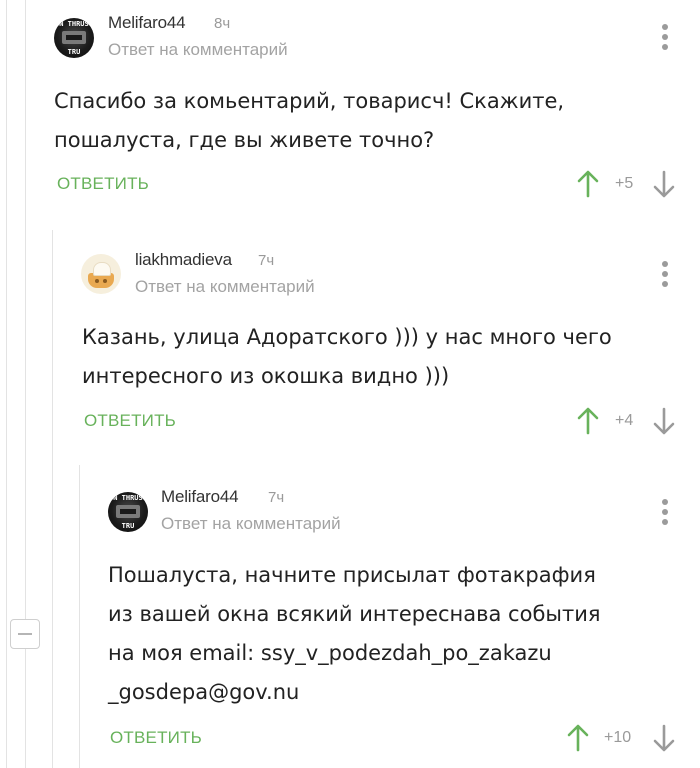  I want to click on comment-time: 7ч, so click(276, 497).